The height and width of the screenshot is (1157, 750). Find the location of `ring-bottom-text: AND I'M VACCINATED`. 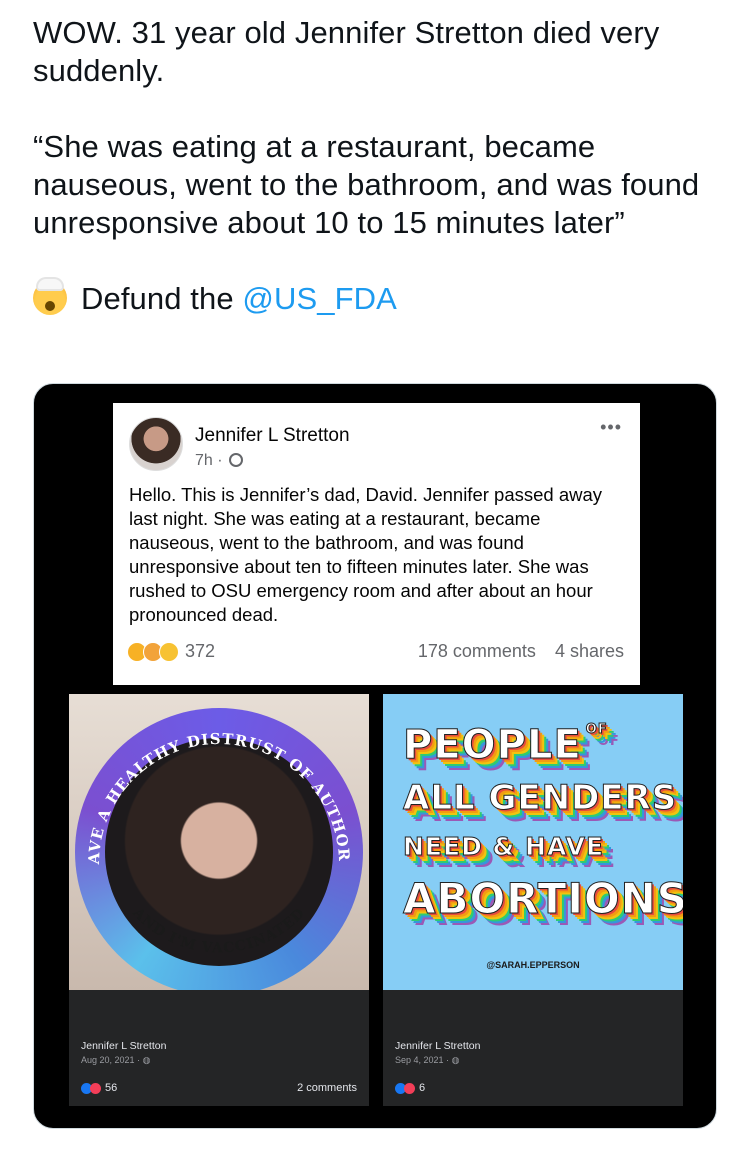

ring-bottom-text: AND I'M VACCINATED is located at coordinates (218, 930).